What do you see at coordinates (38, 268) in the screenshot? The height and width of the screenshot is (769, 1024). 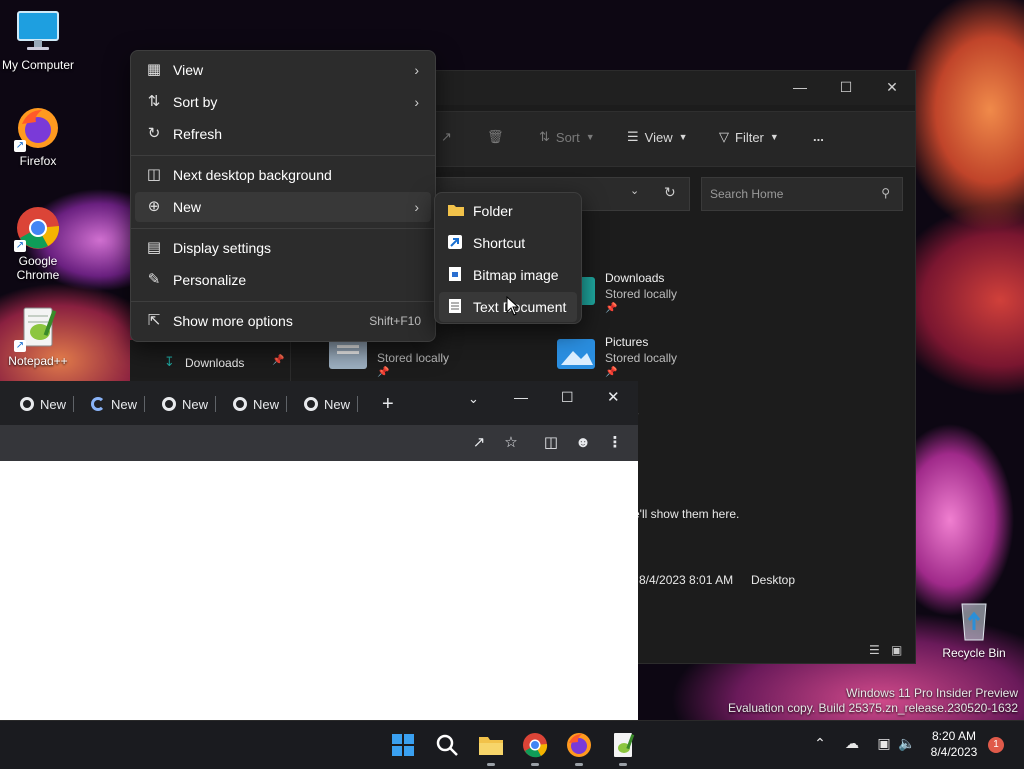 I see `desktop-icon-label: Google Chrome` at bounding box center [38, 268].